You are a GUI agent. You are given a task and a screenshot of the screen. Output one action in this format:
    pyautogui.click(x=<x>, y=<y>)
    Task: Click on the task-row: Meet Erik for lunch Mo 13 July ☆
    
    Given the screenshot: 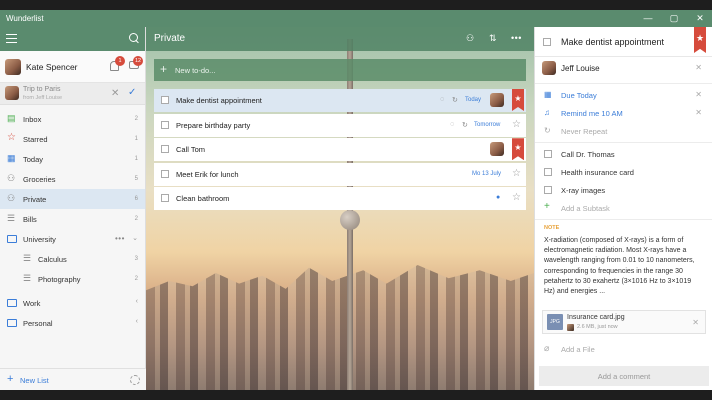 What is the action you would take?
    pyautogui.click(x=340, y=174)
    